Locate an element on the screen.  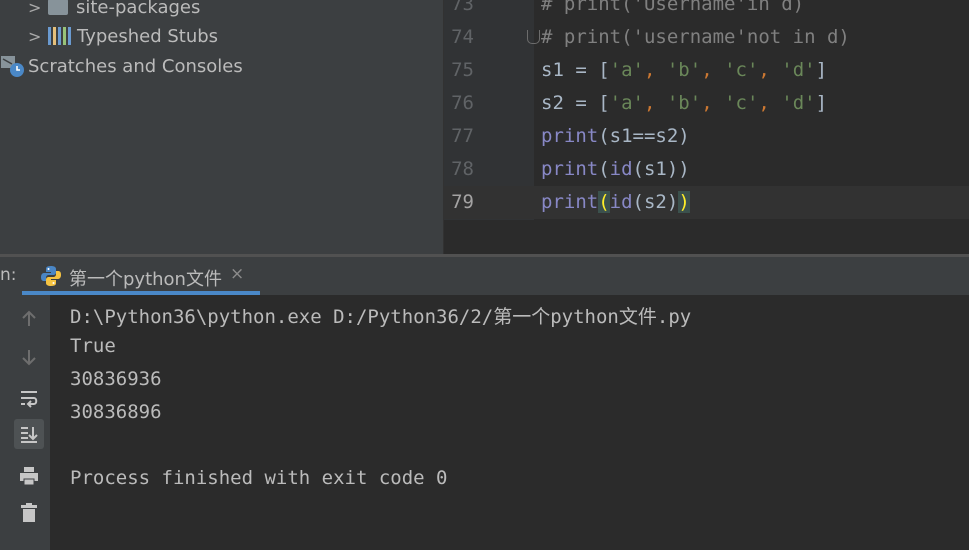
run-tab: 第一个python文件 × is located at coordinates (141, 276).